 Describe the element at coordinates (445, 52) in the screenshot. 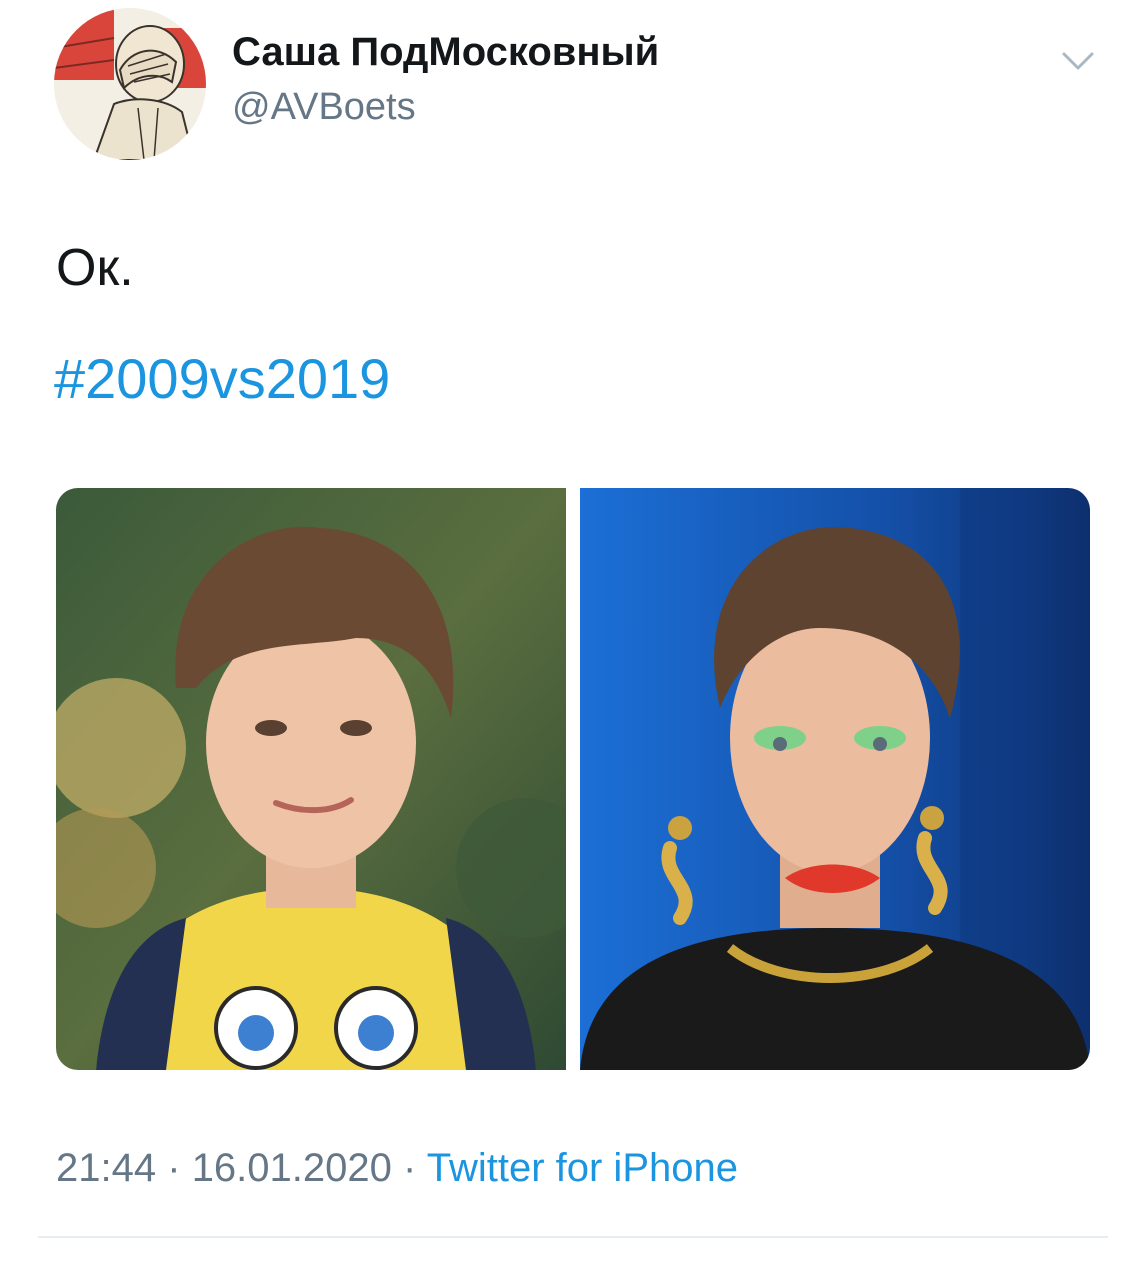

I see `author-display-name: Саша ПодМосковный` at that location.